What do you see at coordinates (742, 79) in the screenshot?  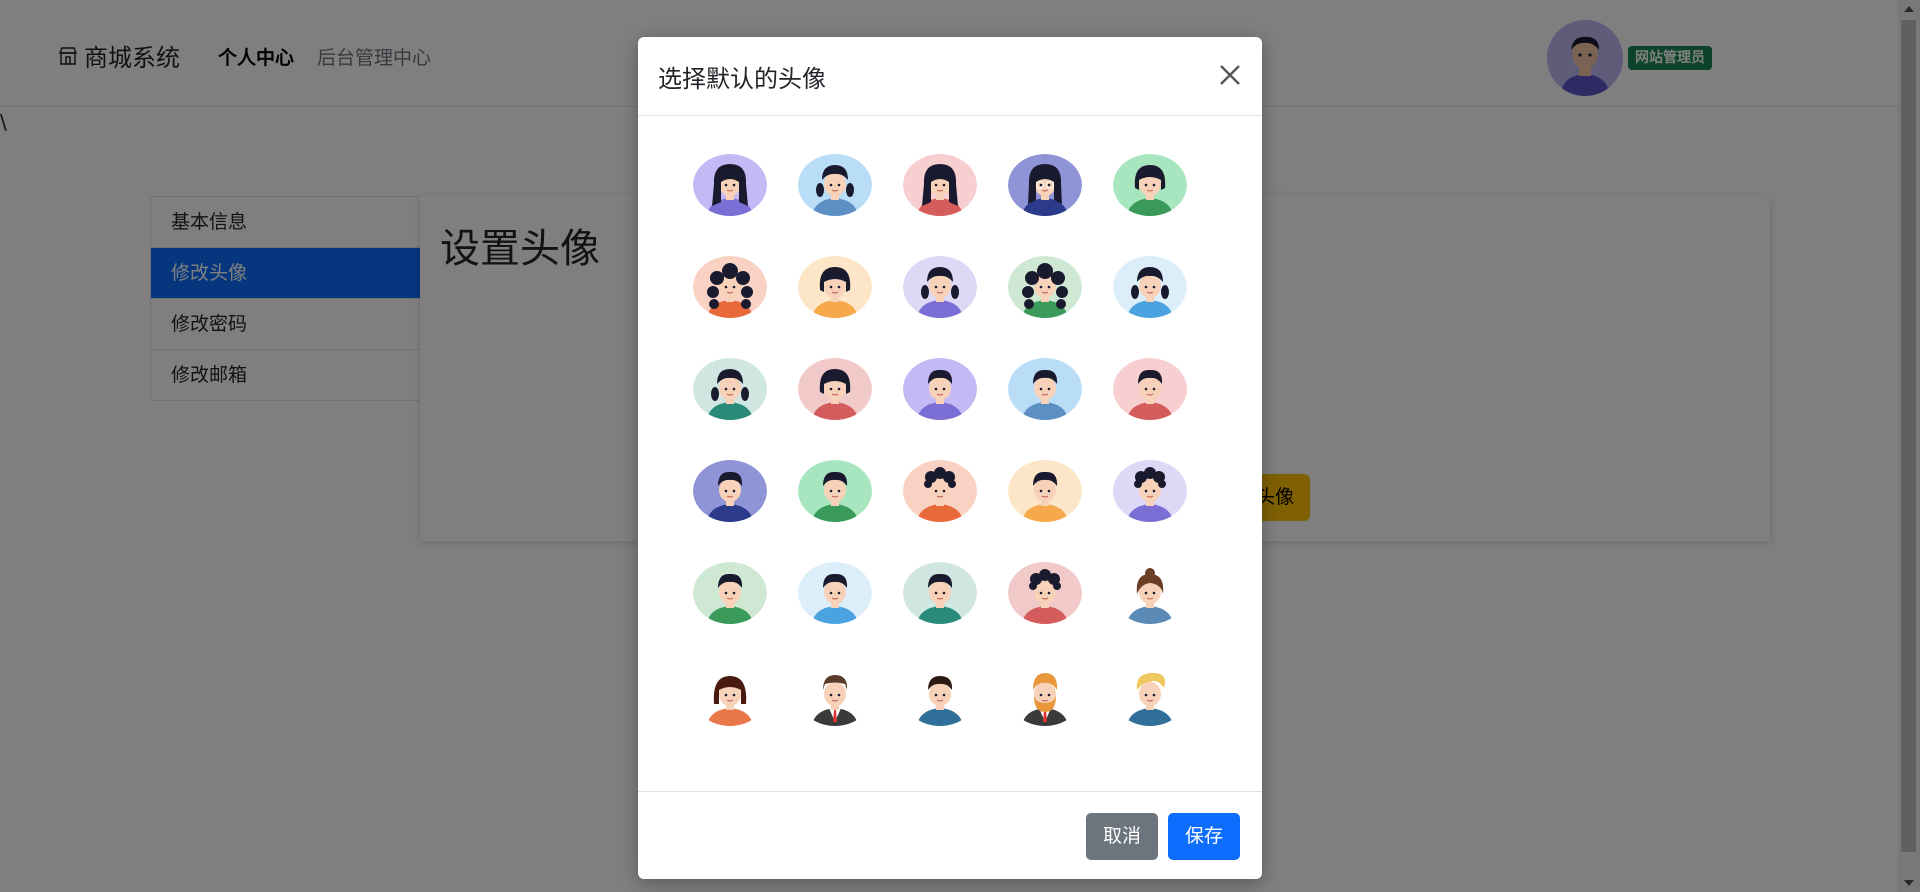 I see `modal-title: 选择默认的头像` at bounding box center [742, 79].